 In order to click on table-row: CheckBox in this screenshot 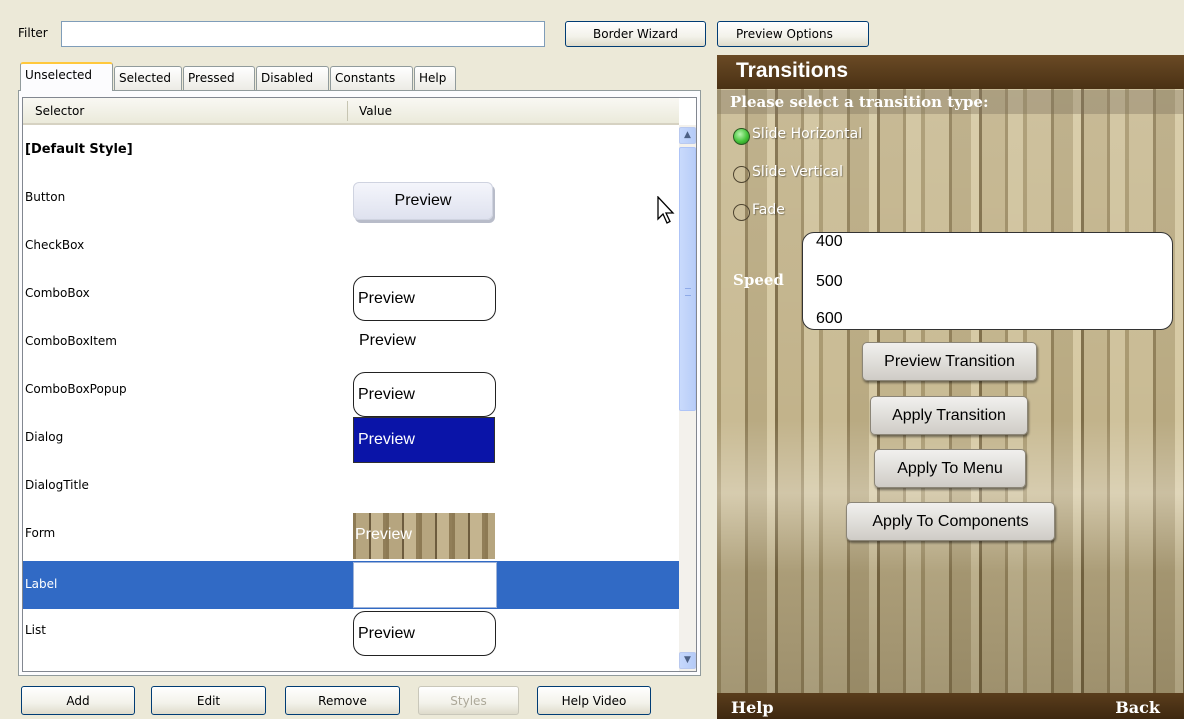, I will do `click(351, 246)`.